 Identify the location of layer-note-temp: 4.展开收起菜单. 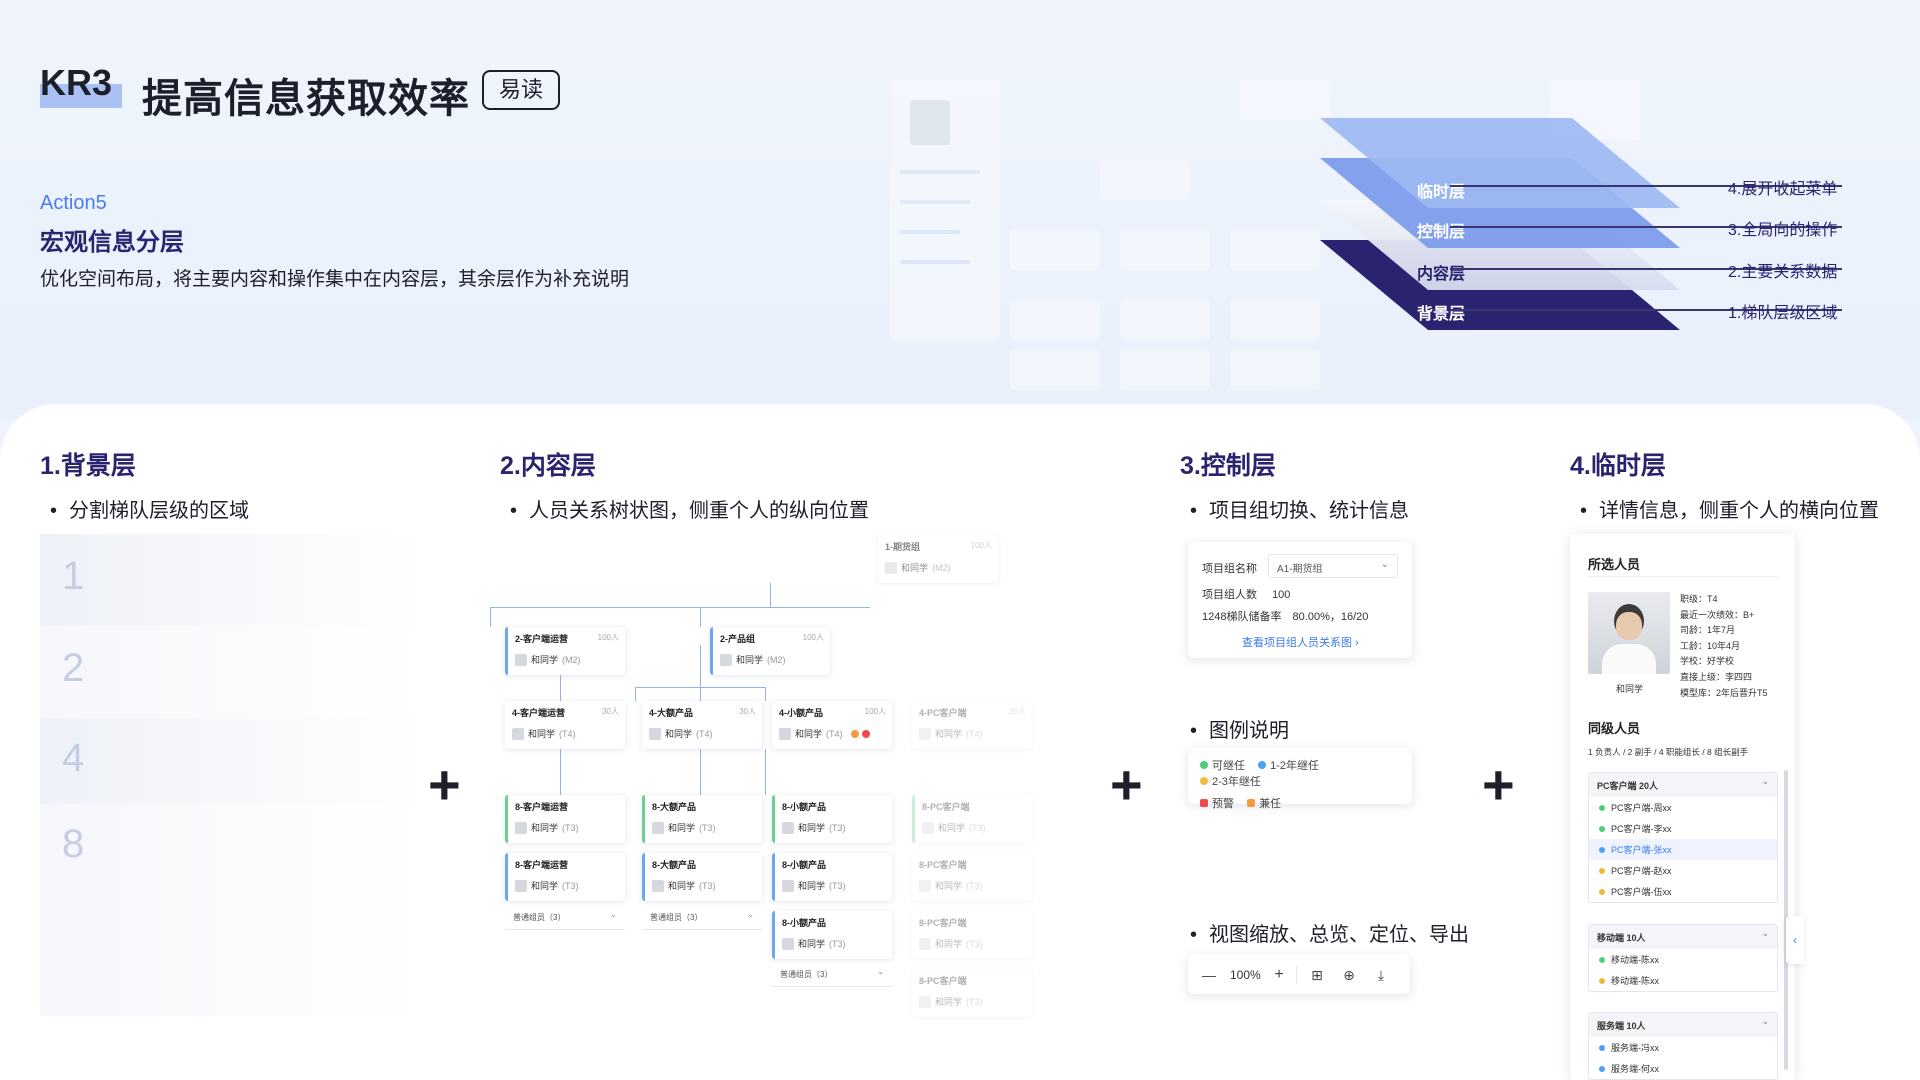
(1783, 189).